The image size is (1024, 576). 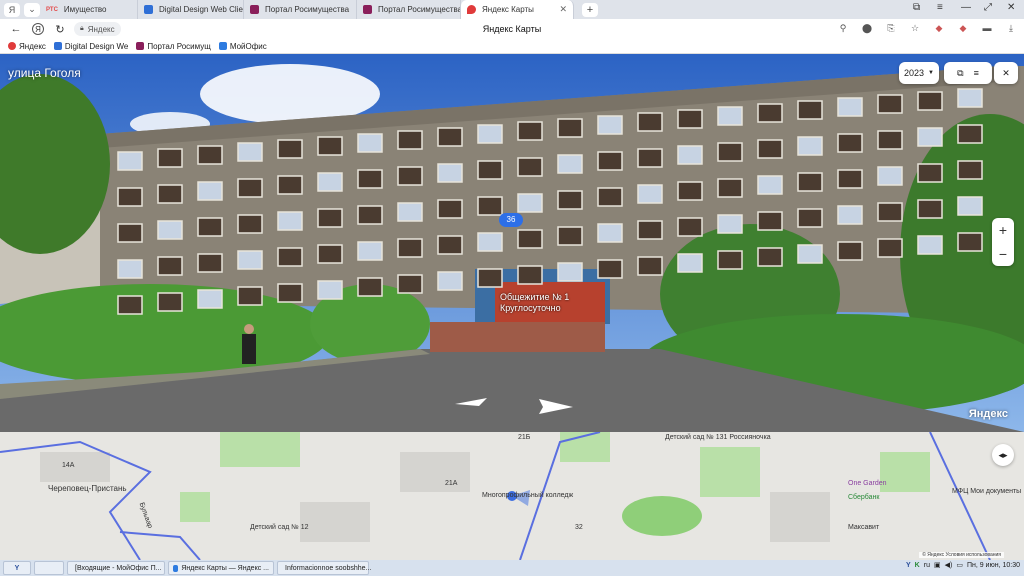 I want to click on close-panorama-button: ✕, so click(x=1006, y=73).